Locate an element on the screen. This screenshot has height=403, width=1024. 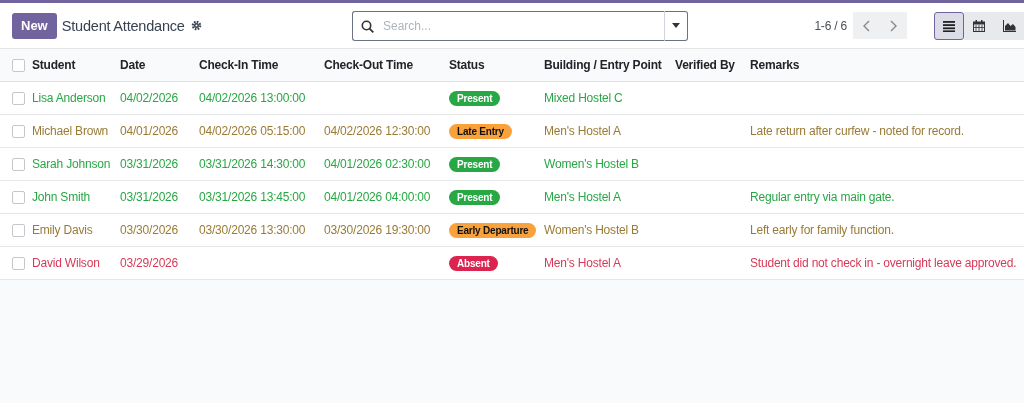
table-cell: 04/02/2026 is located at coordinates (149, 98).